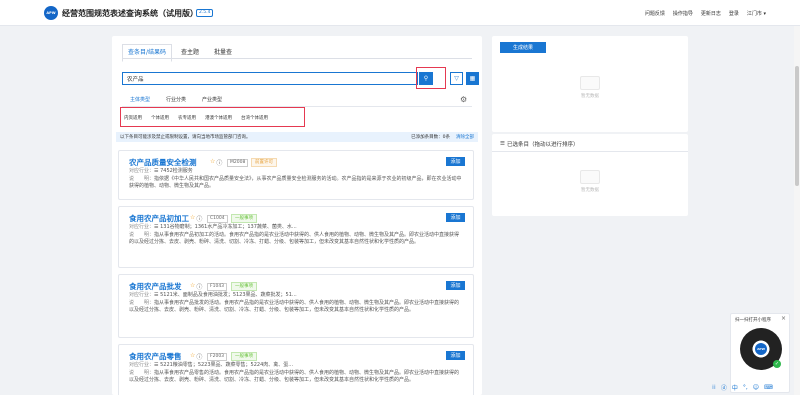 This screenshot has width=800, height=395. I want to click on filter-icon: ▽, so click(456, 78).